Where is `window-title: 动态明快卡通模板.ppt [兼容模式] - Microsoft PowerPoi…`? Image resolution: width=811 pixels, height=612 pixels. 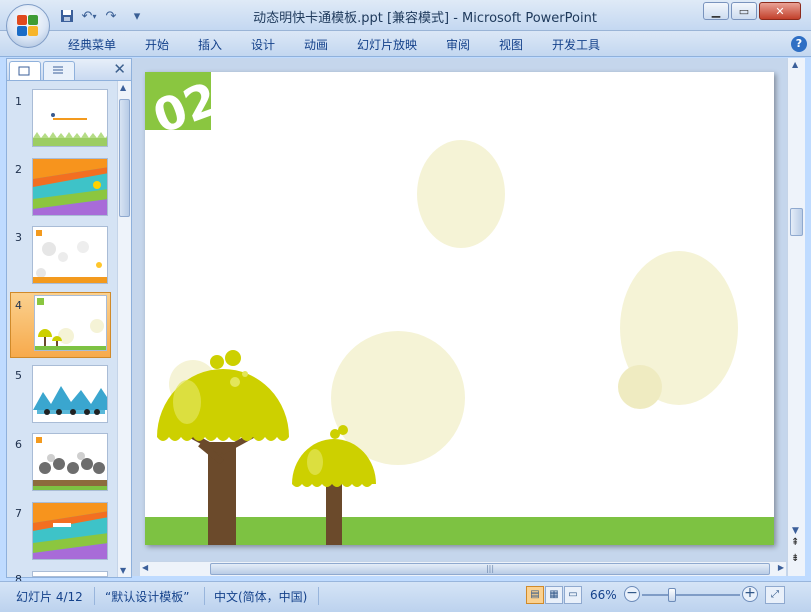
window-title: 动态明快卡通模板.ppt [兼容模式] - Microsoft PowerPoi… is located at coordinates (425, 18).